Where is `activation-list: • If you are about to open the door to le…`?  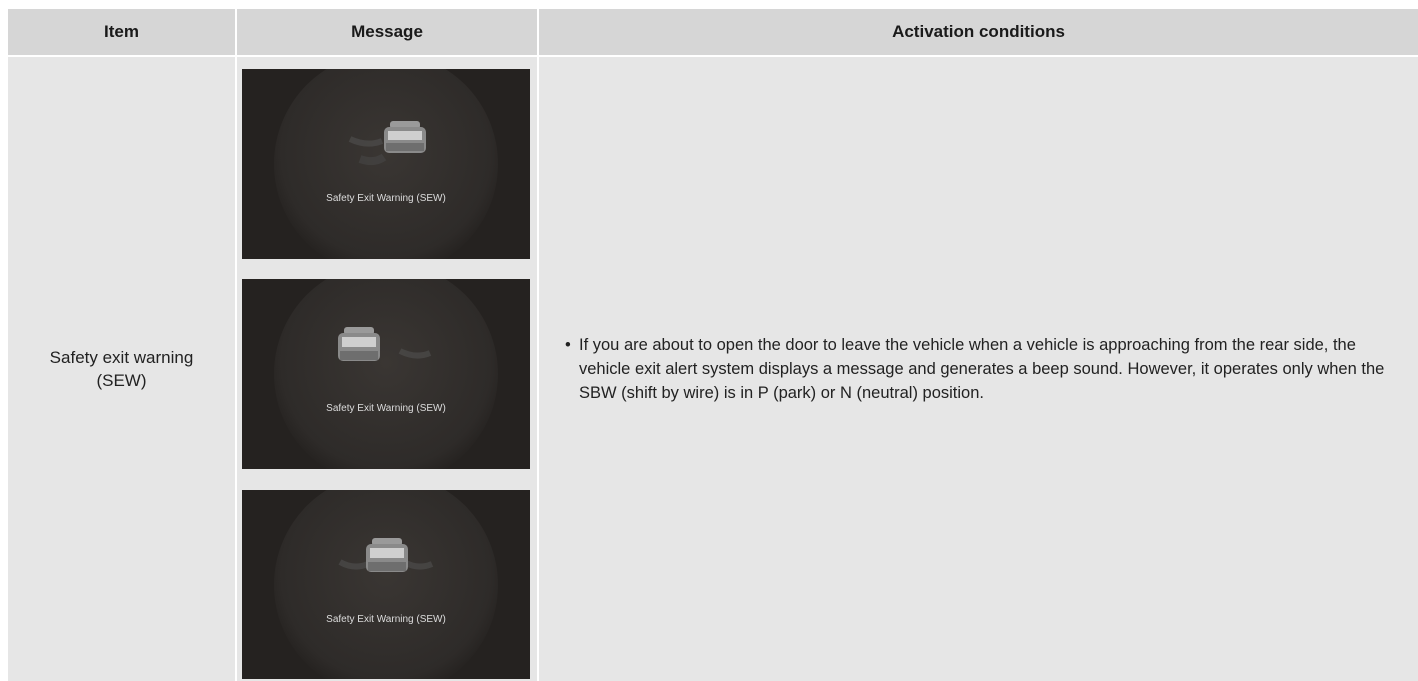
activation-list: • If you are about to open the door to le… is located at coordinates (978, 369).